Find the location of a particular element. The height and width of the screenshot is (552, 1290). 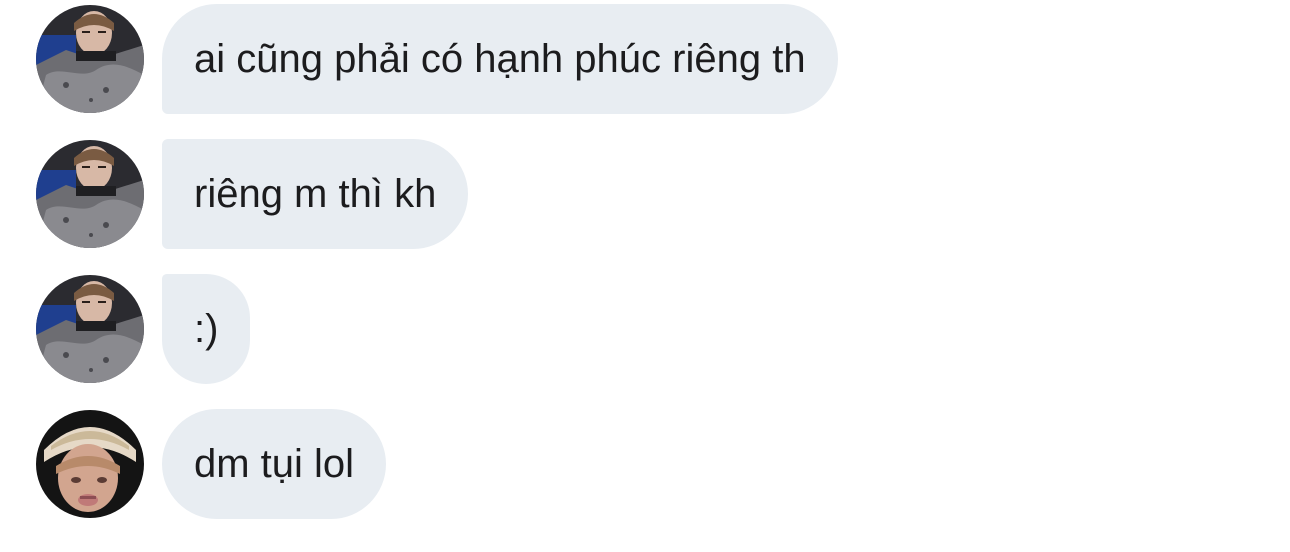

message-row: riêng m thì kh is located at coordinates (252, 194).